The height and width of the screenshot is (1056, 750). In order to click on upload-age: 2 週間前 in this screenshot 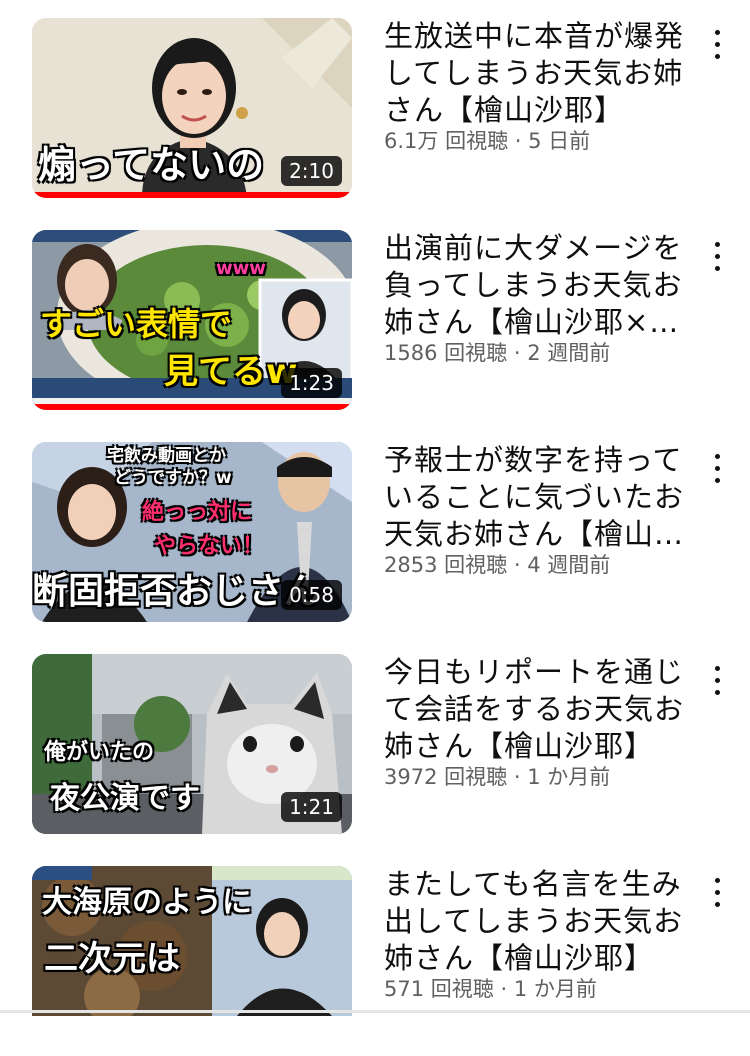, I will do `click(569, 353)`.